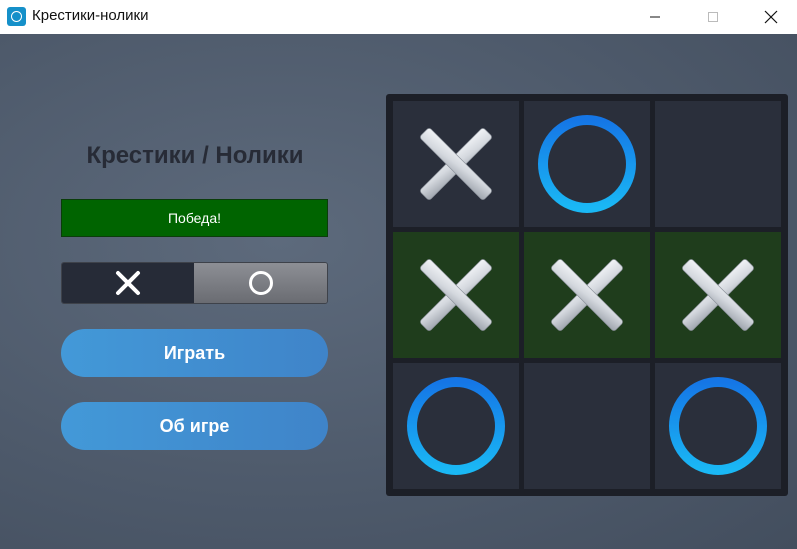 The image size is (797, 549). Describe the element at coordinates (90, 15) in the screenshot. I see `window-title: Крестики-нолики` at that location.